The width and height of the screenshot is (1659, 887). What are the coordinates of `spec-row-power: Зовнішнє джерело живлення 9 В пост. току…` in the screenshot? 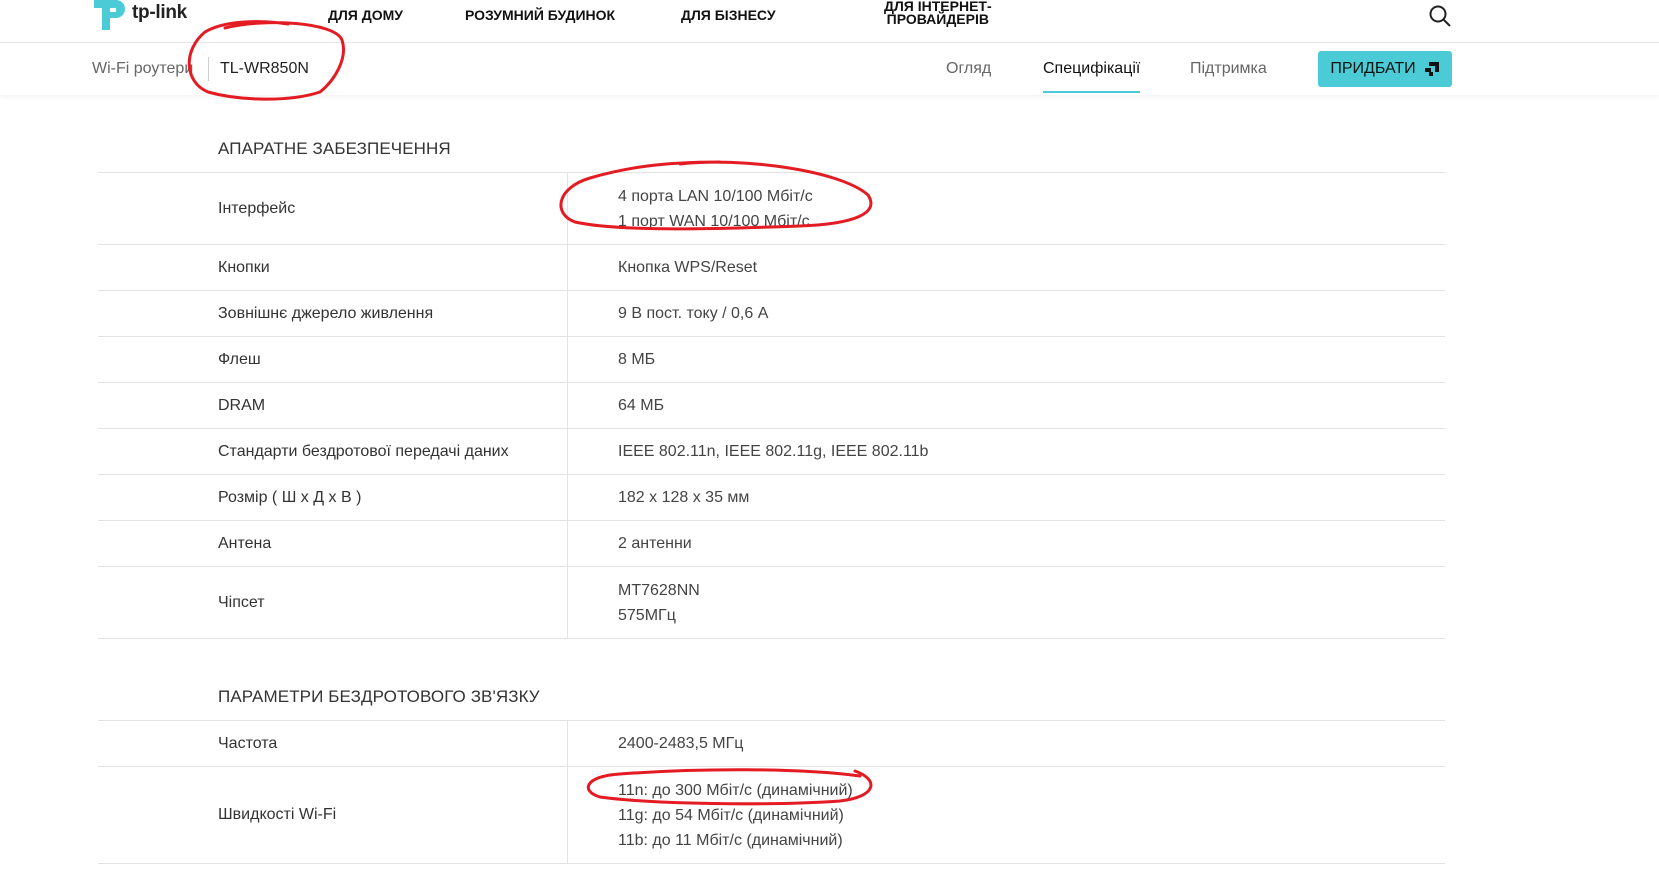 It's located at (771, 314).